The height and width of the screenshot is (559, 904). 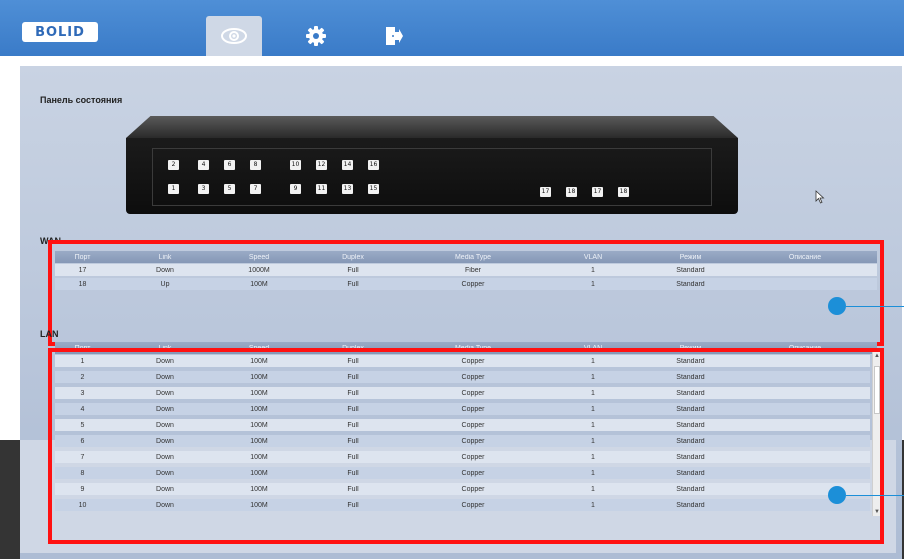 What do you see at coordinates (295, 189) in the screenshot?
I see `port-indicator: 9` at bounding box center [295, 189].